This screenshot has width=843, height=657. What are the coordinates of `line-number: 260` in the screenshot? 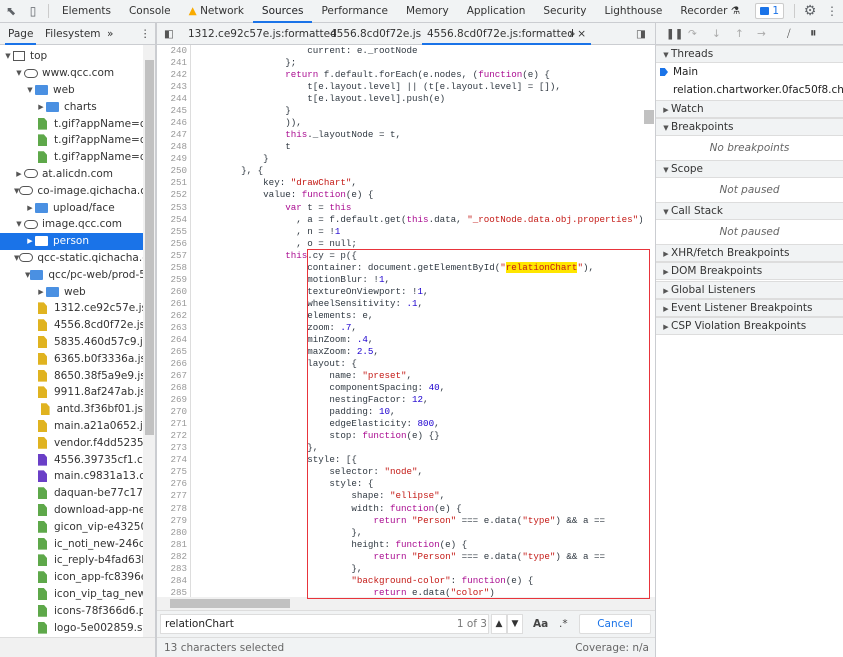 It's located at (172, 292).